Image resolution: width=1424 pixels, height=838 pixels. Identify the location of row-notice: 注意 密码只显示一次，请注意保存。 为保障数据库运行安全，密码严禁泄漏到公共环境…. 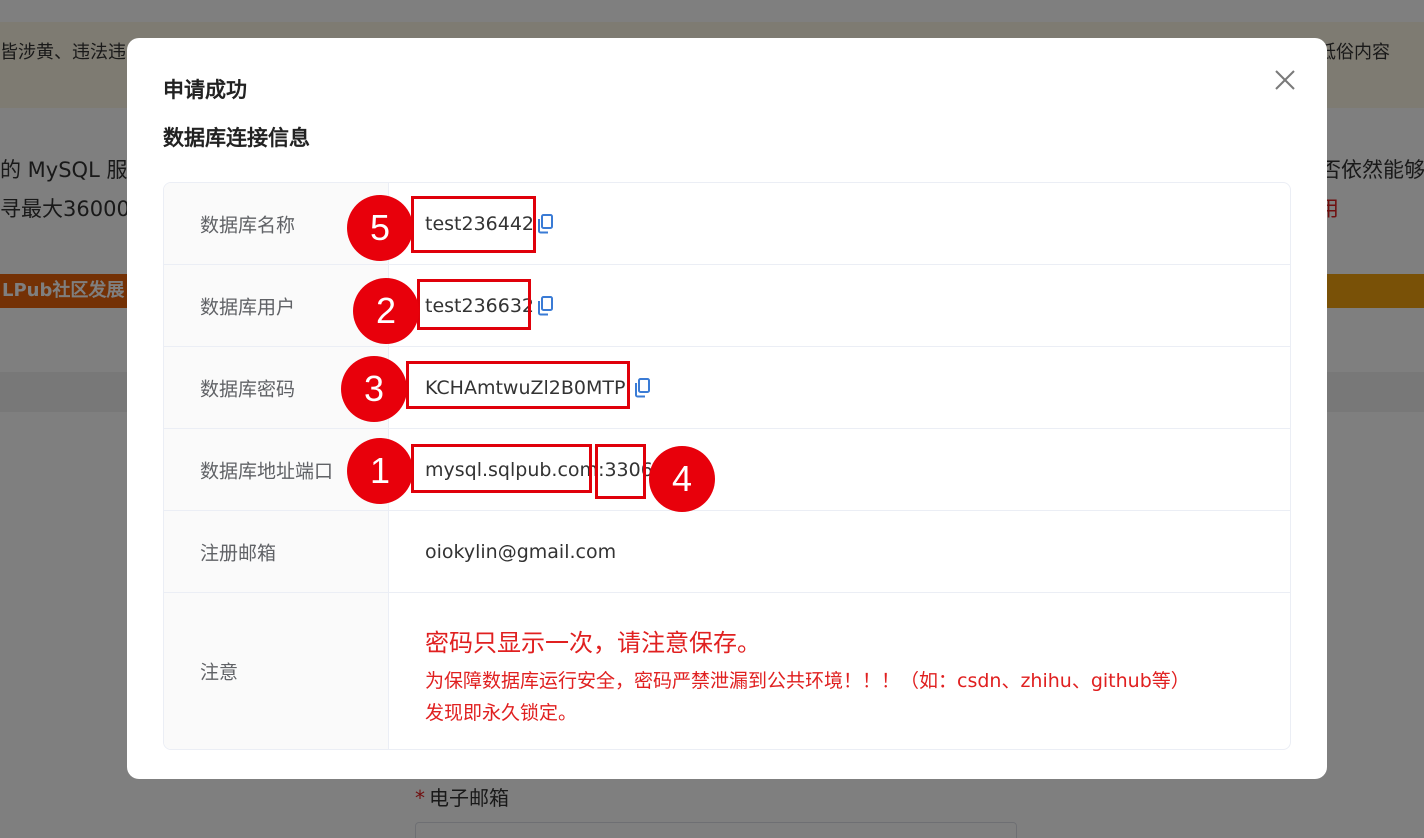
(727, 671).